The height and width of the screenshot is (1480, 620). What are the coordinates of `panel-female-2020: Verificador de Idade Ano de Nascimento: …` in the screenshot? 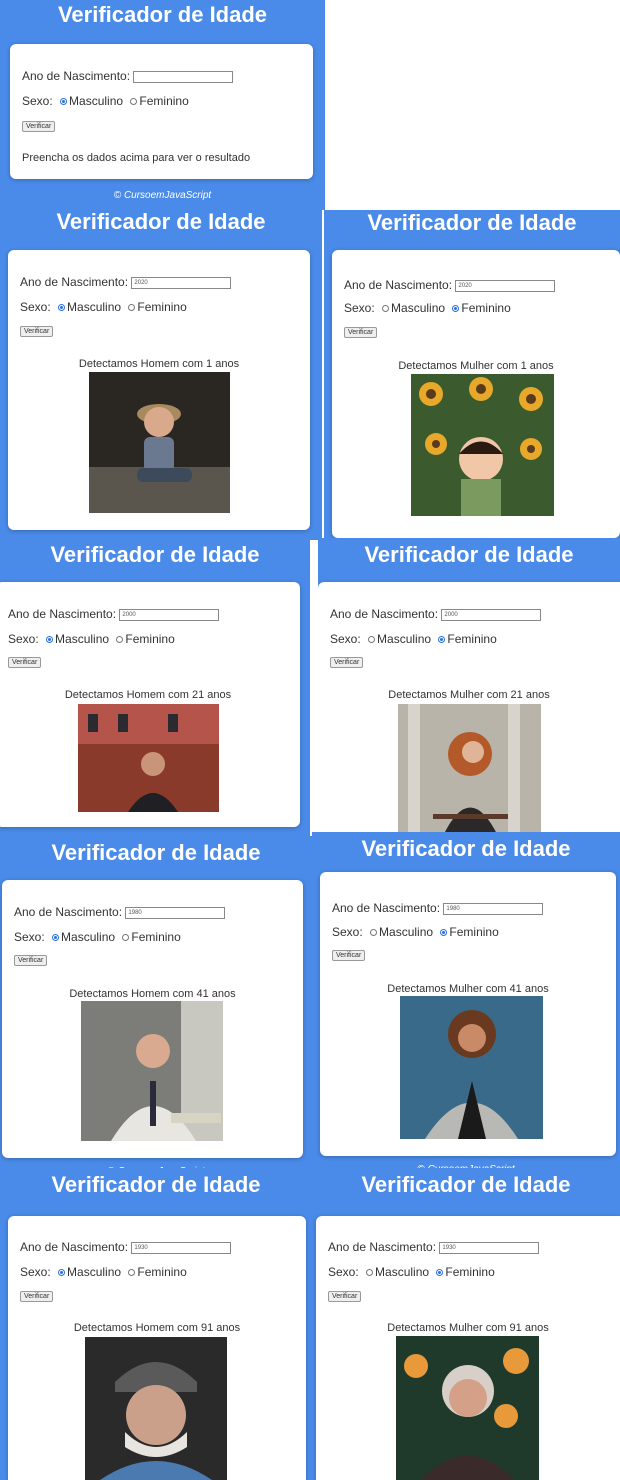 It's located at (472, 375).